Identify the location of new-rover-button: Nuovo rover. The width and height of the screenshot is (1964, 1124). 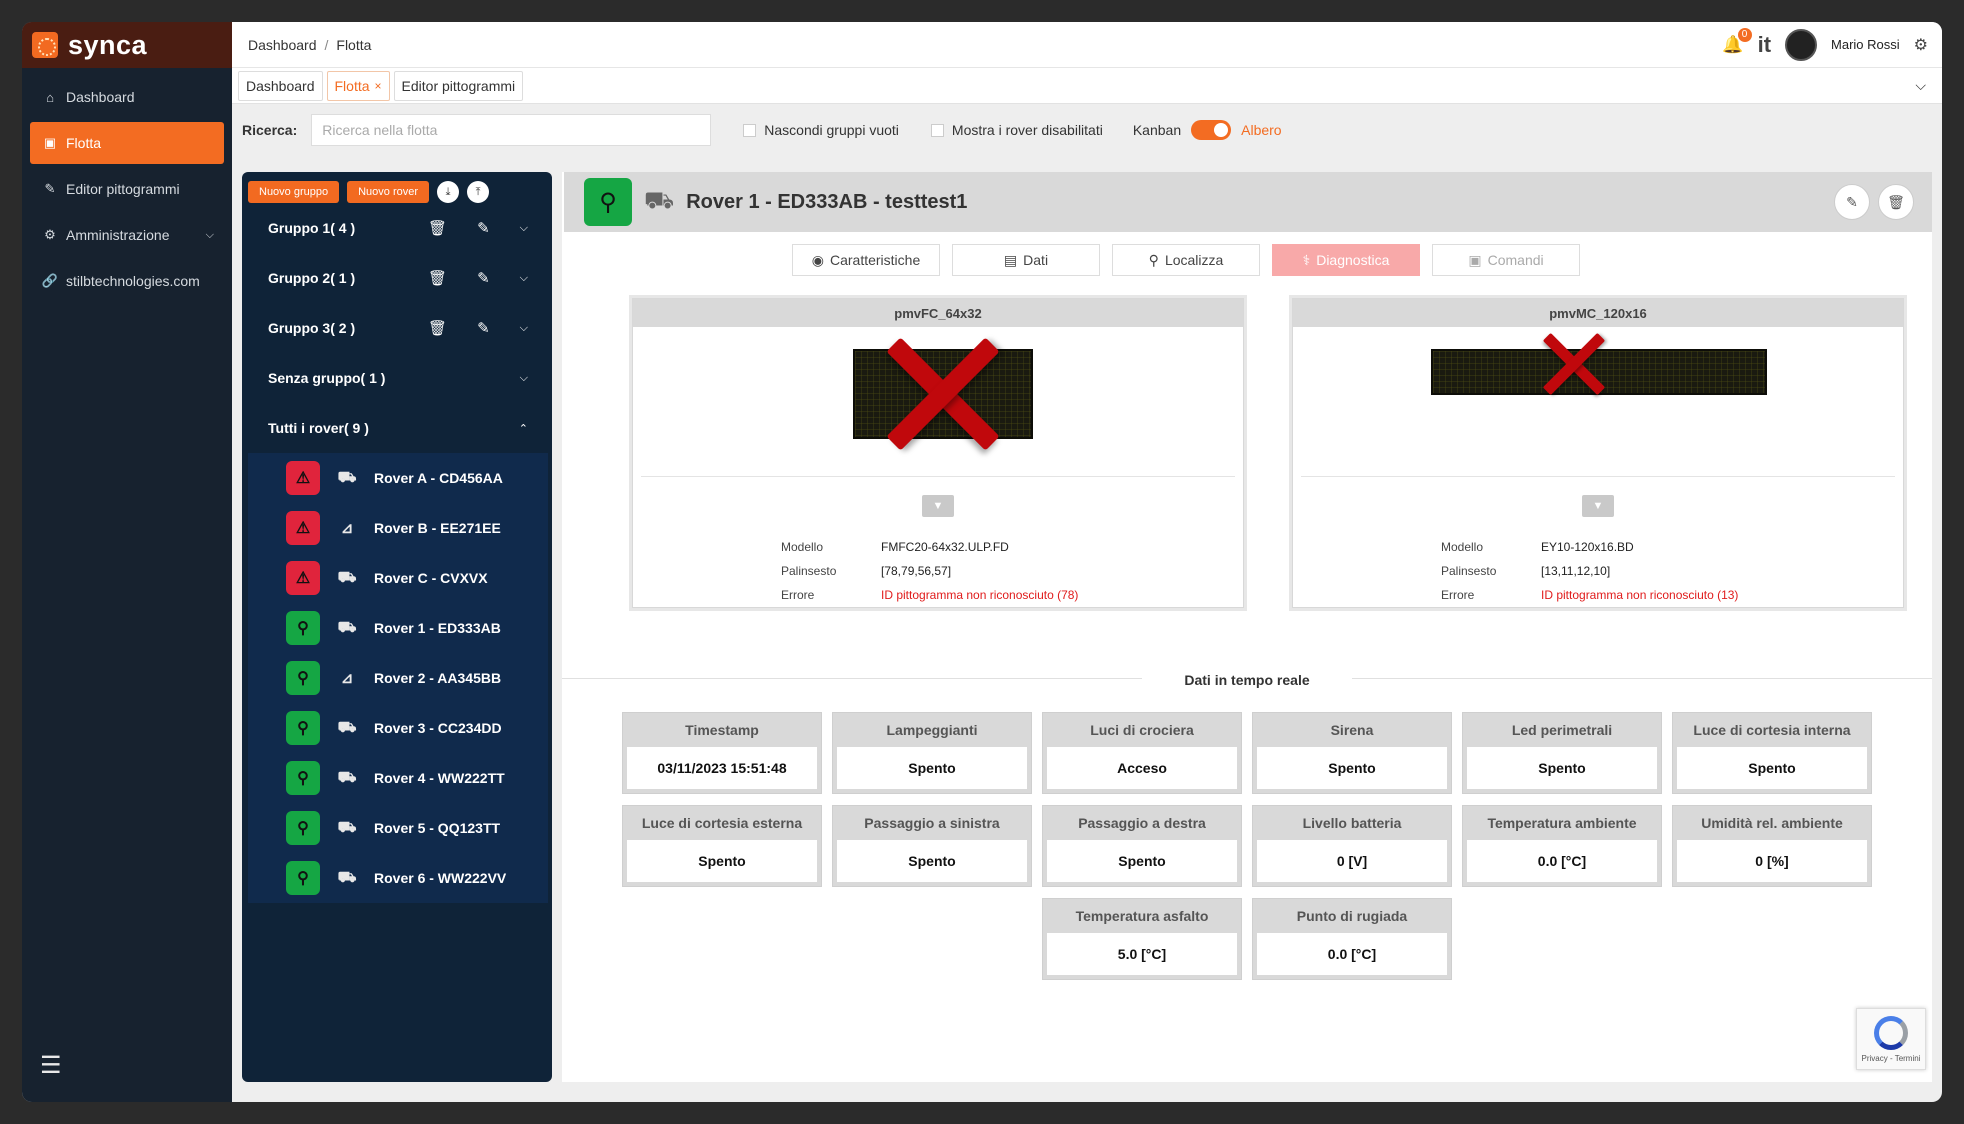
(388, 192).